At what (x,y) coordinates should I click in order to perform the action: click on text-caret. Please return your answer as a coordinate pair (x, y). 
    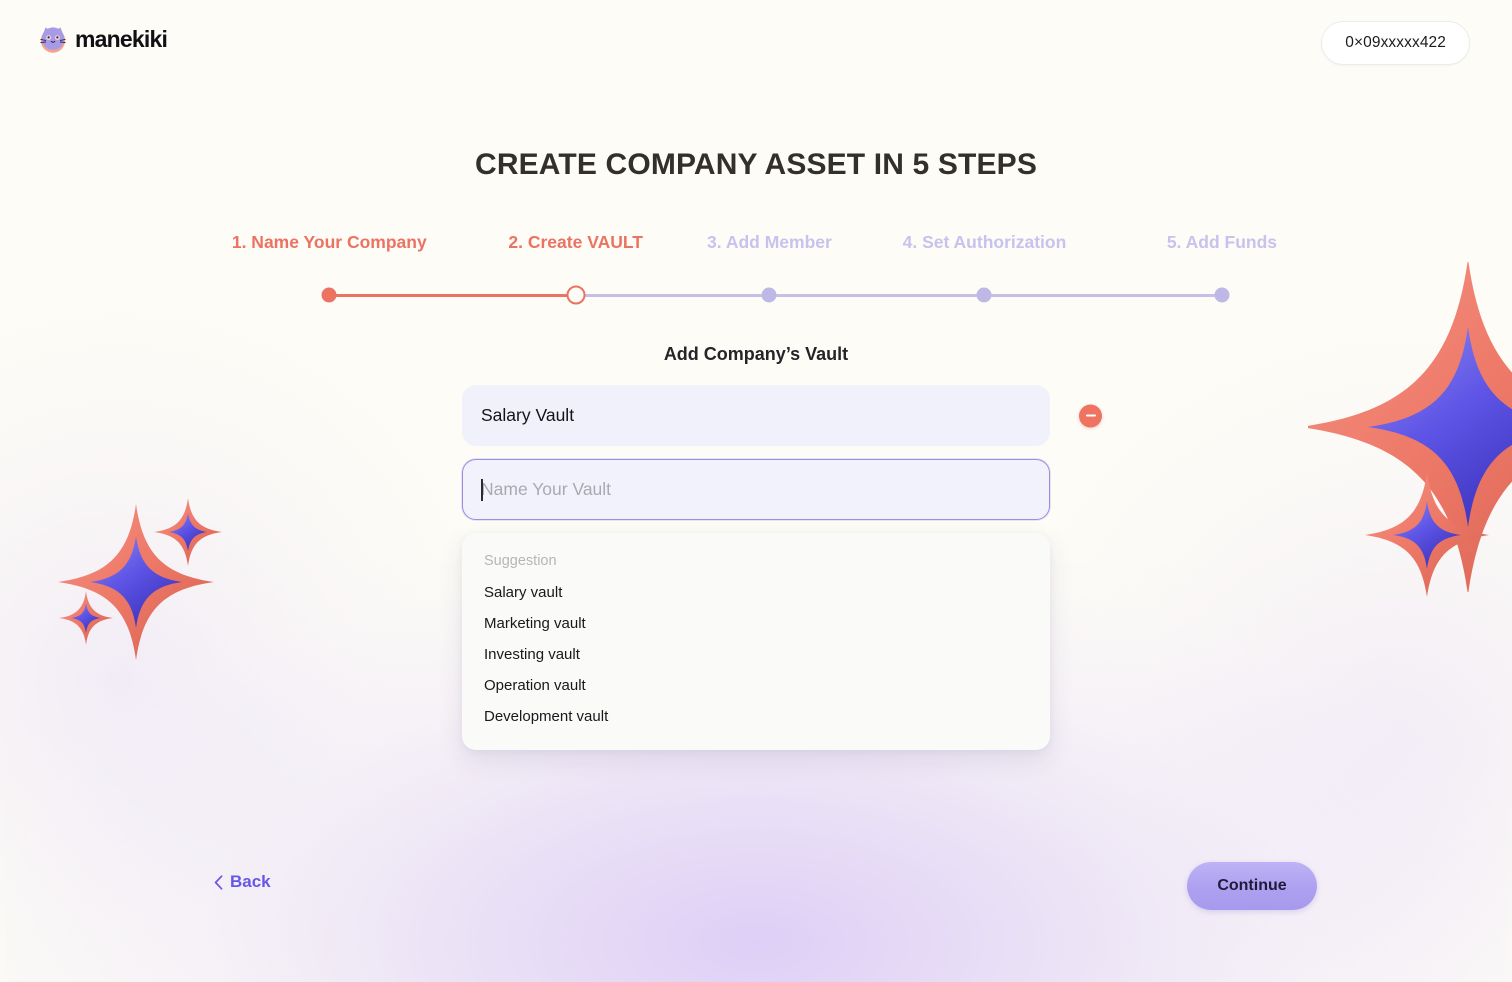
    Looking at the image, I should click on (482, 489).